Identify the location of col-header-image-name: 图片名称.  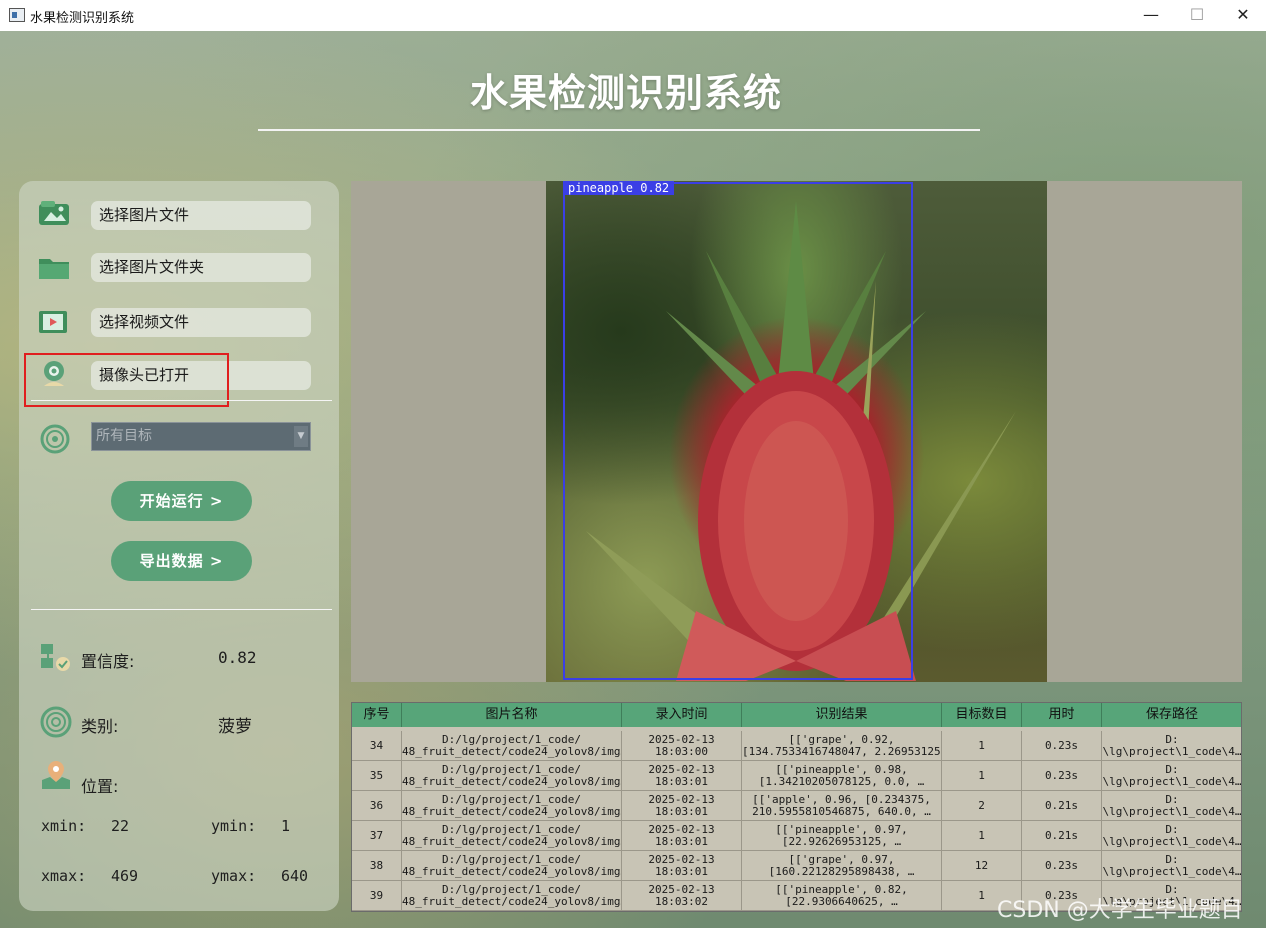
(512, 715).